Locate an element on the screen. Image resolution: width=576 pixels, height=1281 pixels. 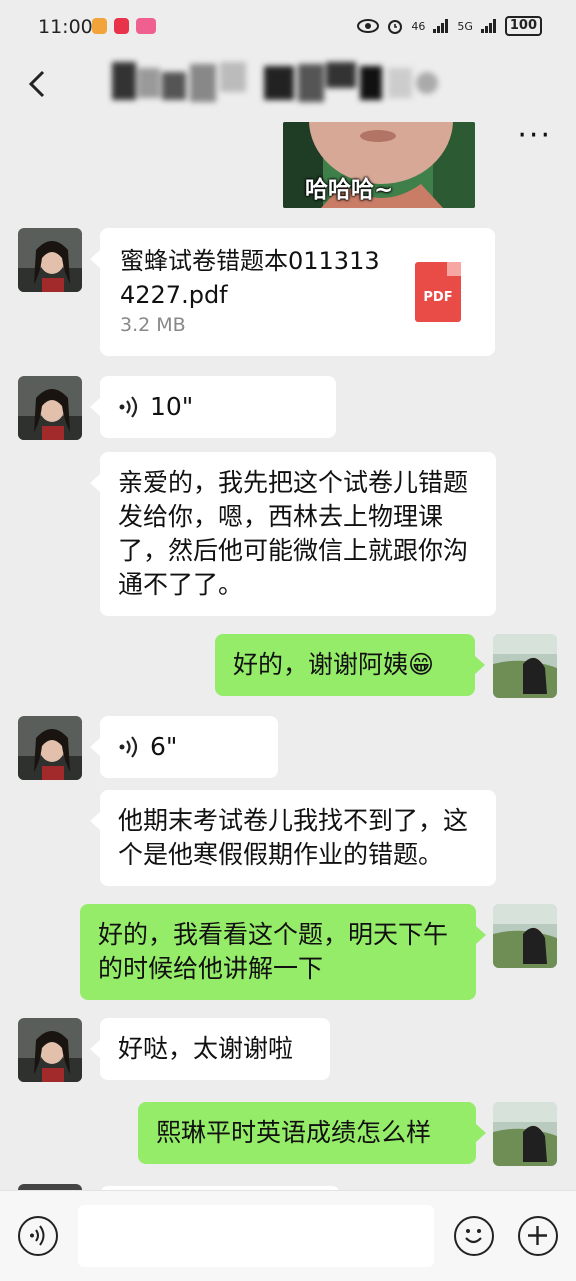
pdf-icon-label: PDF is located at coordinates (438, 297).